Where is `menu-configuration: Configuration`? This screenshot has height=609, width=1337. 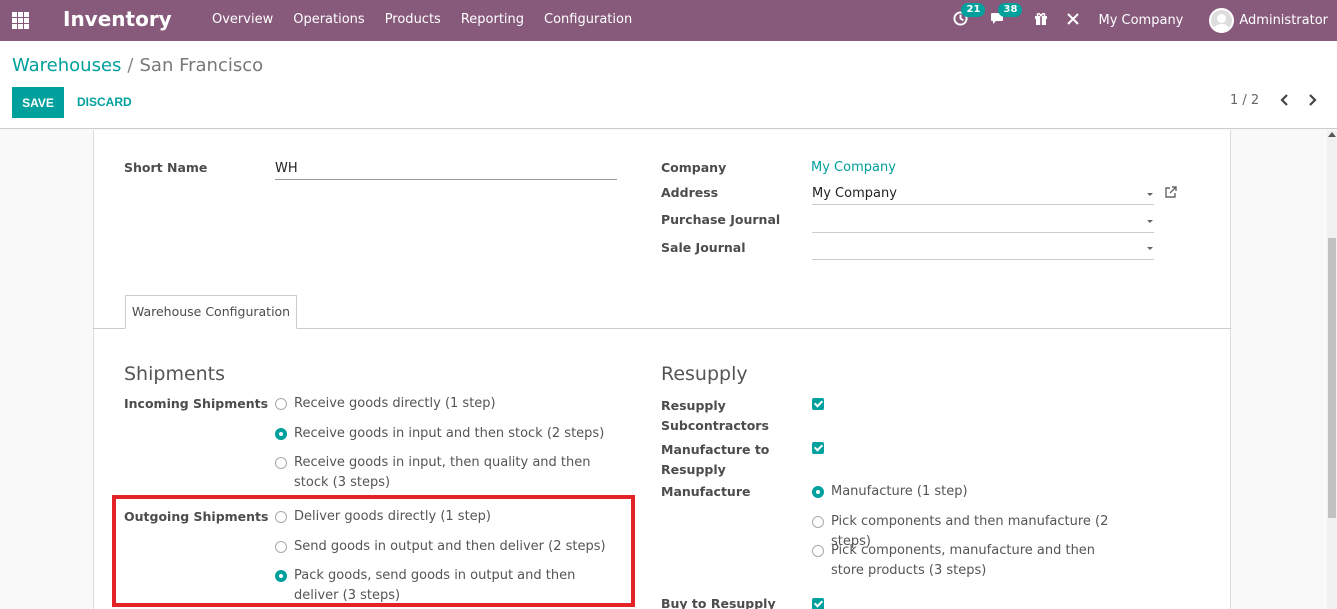
menu-configuration: Configuration is located at coordinates (588, 19).